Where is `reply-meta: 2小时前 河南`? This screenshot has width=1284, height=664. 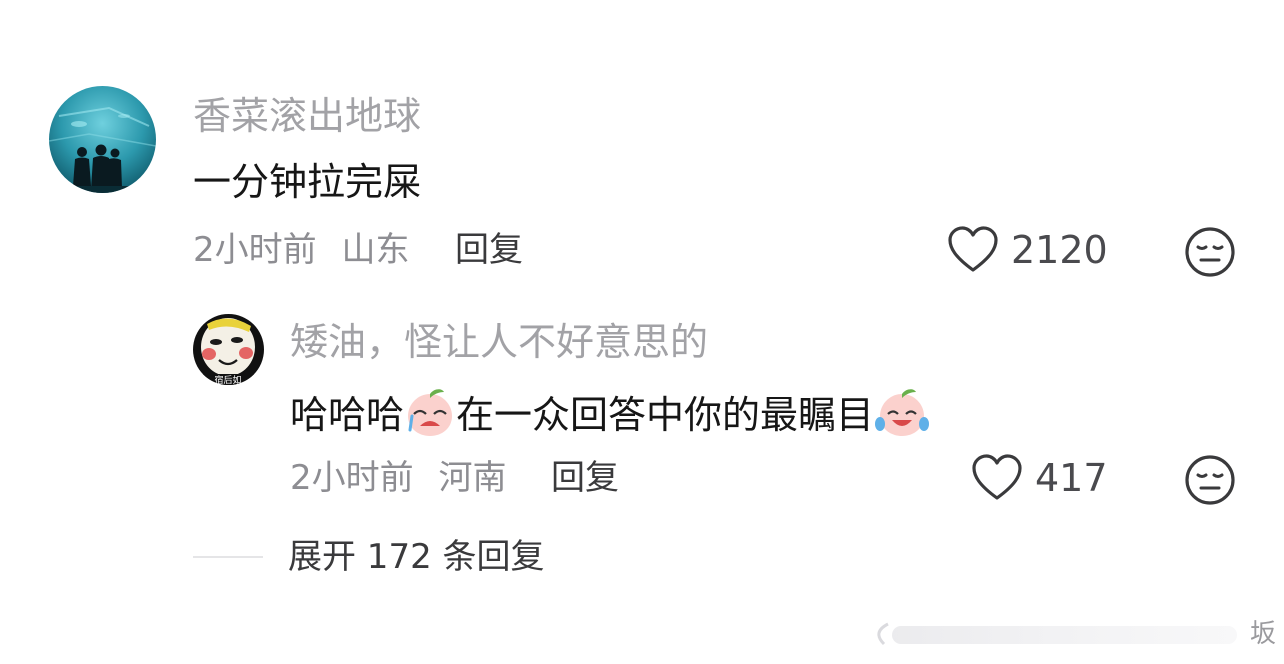
reply-meta: 2小时前 河南 is located at coordinates (398, 478).